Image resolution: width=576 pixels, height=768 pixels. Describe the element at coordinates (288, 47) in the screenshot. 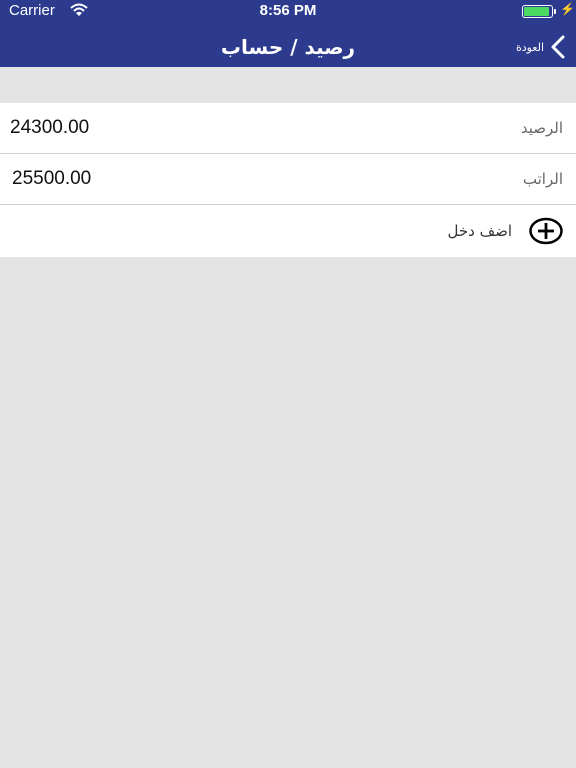

I see `page-title: رصيد / حساب` at that location.